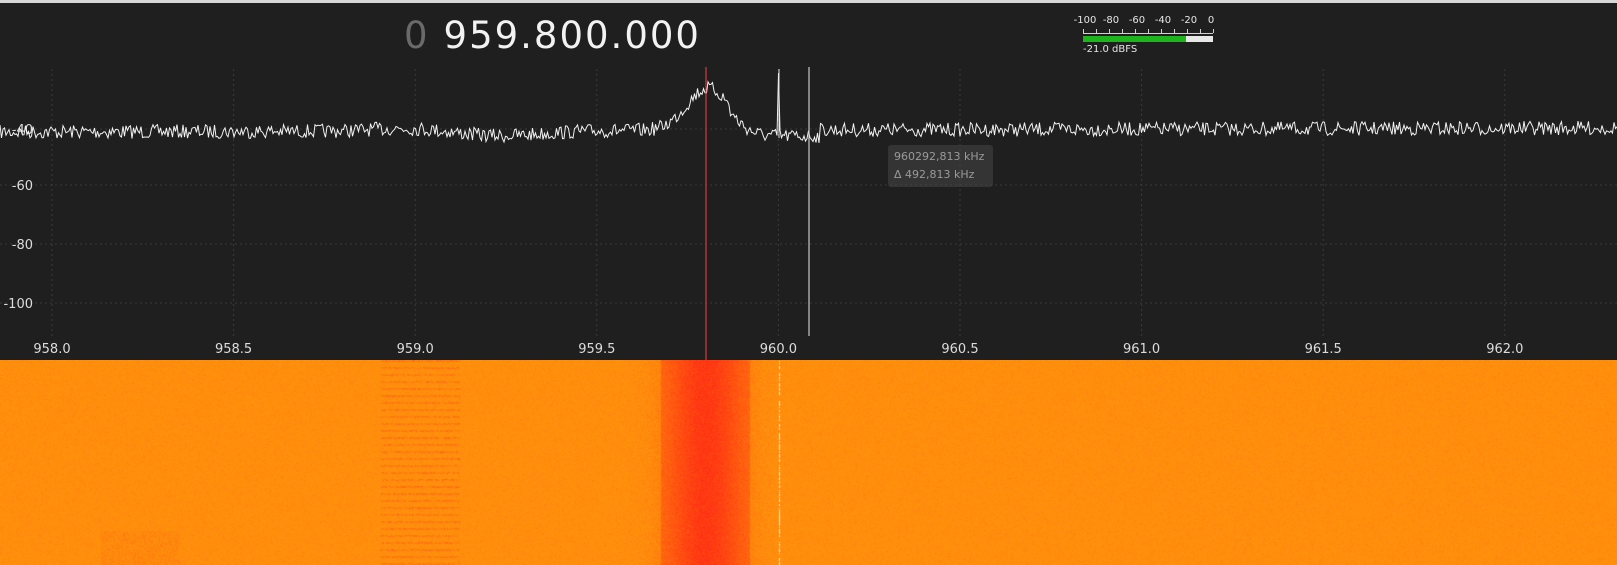  What do you see at coordinates (22, 245) in the screenshot?
I see `y-tick-label: -80` at bounding box center [22, 245].